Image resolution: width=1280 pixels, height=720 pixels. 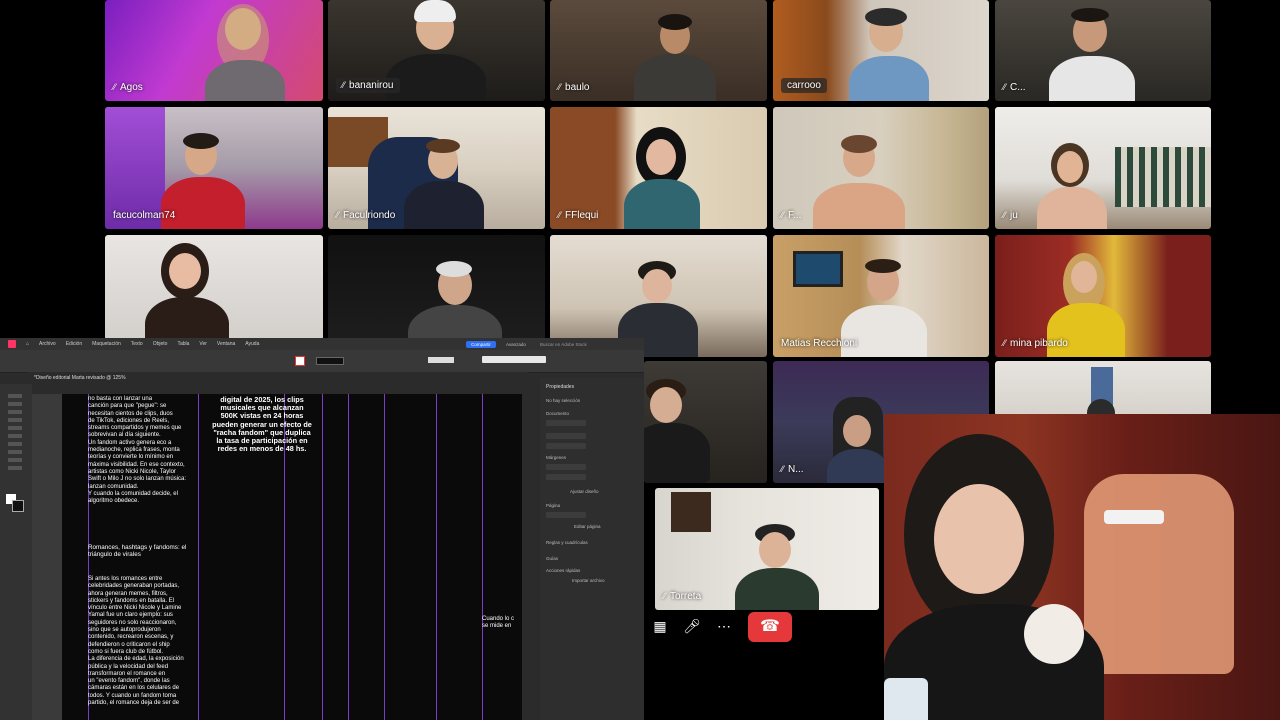 What do you see at coordinates (498, 623) in the screenshot?
I see `side-note: Cuando lo c se mide en` at bounding box center [498, 623].